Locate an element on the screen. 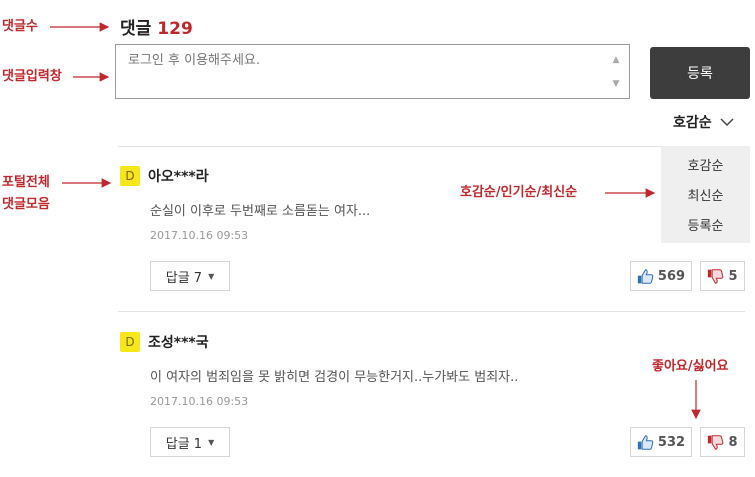  sort-option-likes: 호감순 is located at coordinates (705, 167).